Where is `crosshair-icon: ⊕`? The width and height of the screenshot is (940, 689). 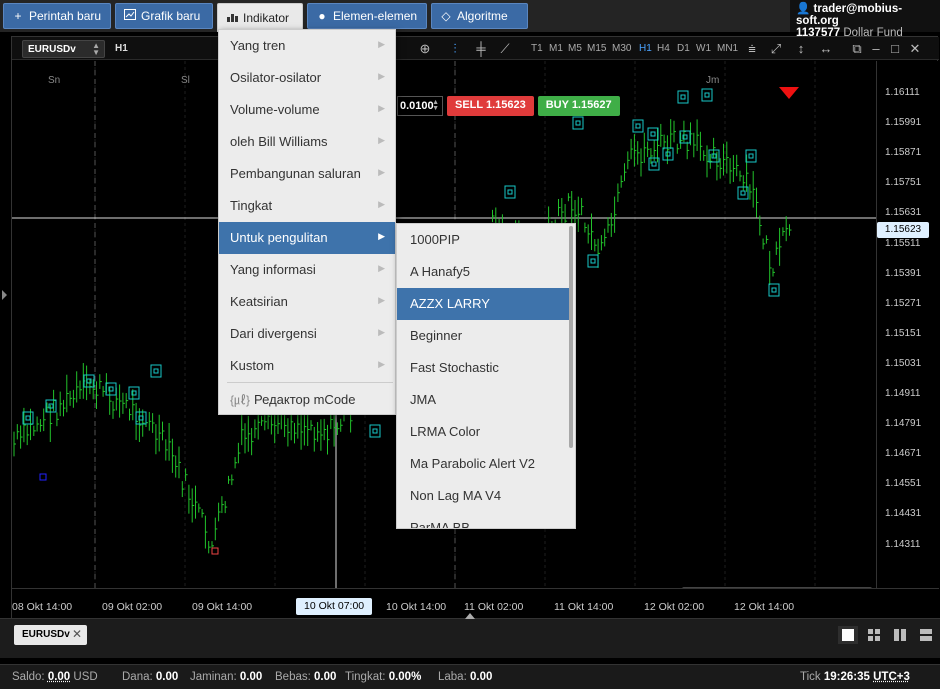 crosshair-icon: ⊕ is located at coordinates (425, 49).